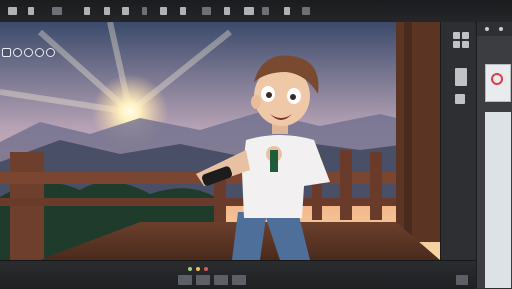 Image resolution: width=512 pixels, height=289 pixels. Describe the element at coordinates (12, 11) in the screenshot. I see `tool-1-icon` at that location.